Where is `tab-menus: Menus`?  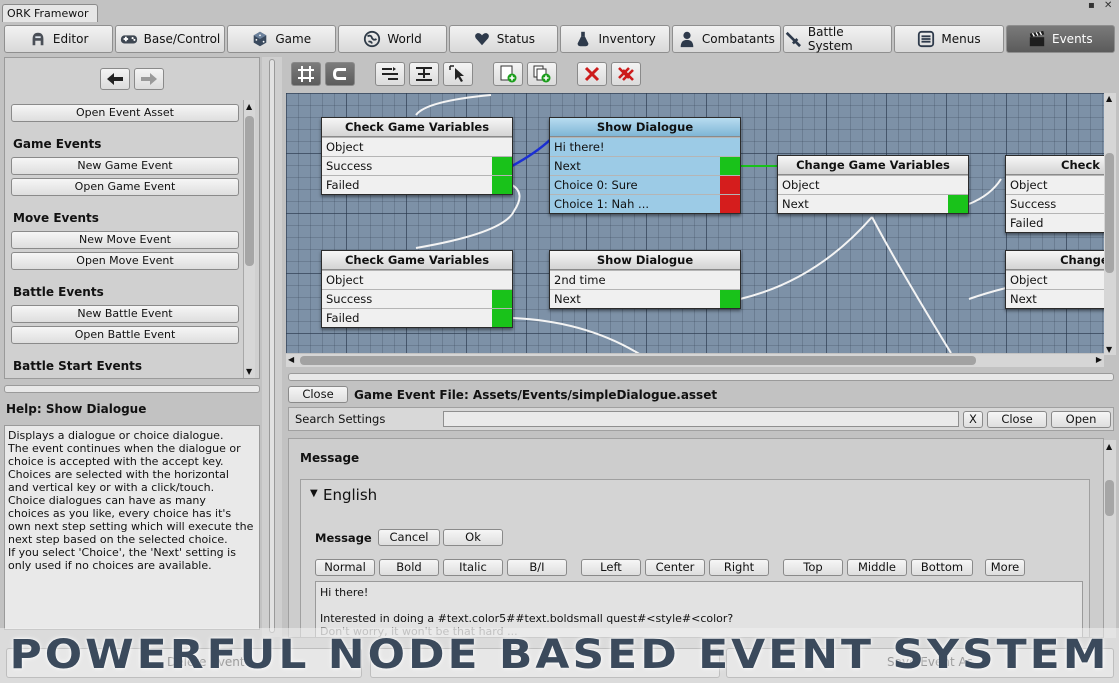 tab-menus: Menus is located at coordinates (949, 39).